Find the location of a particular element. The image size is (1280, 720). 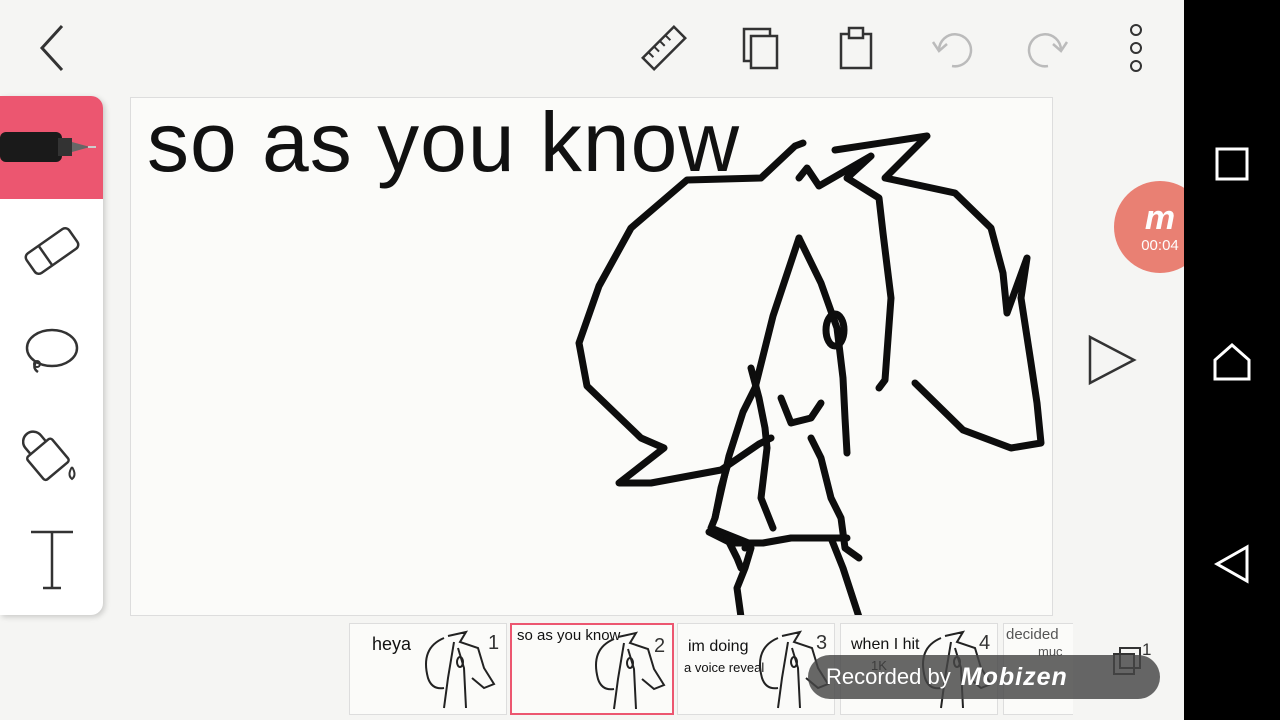

home-icon is located at coordinates (1232, 361).